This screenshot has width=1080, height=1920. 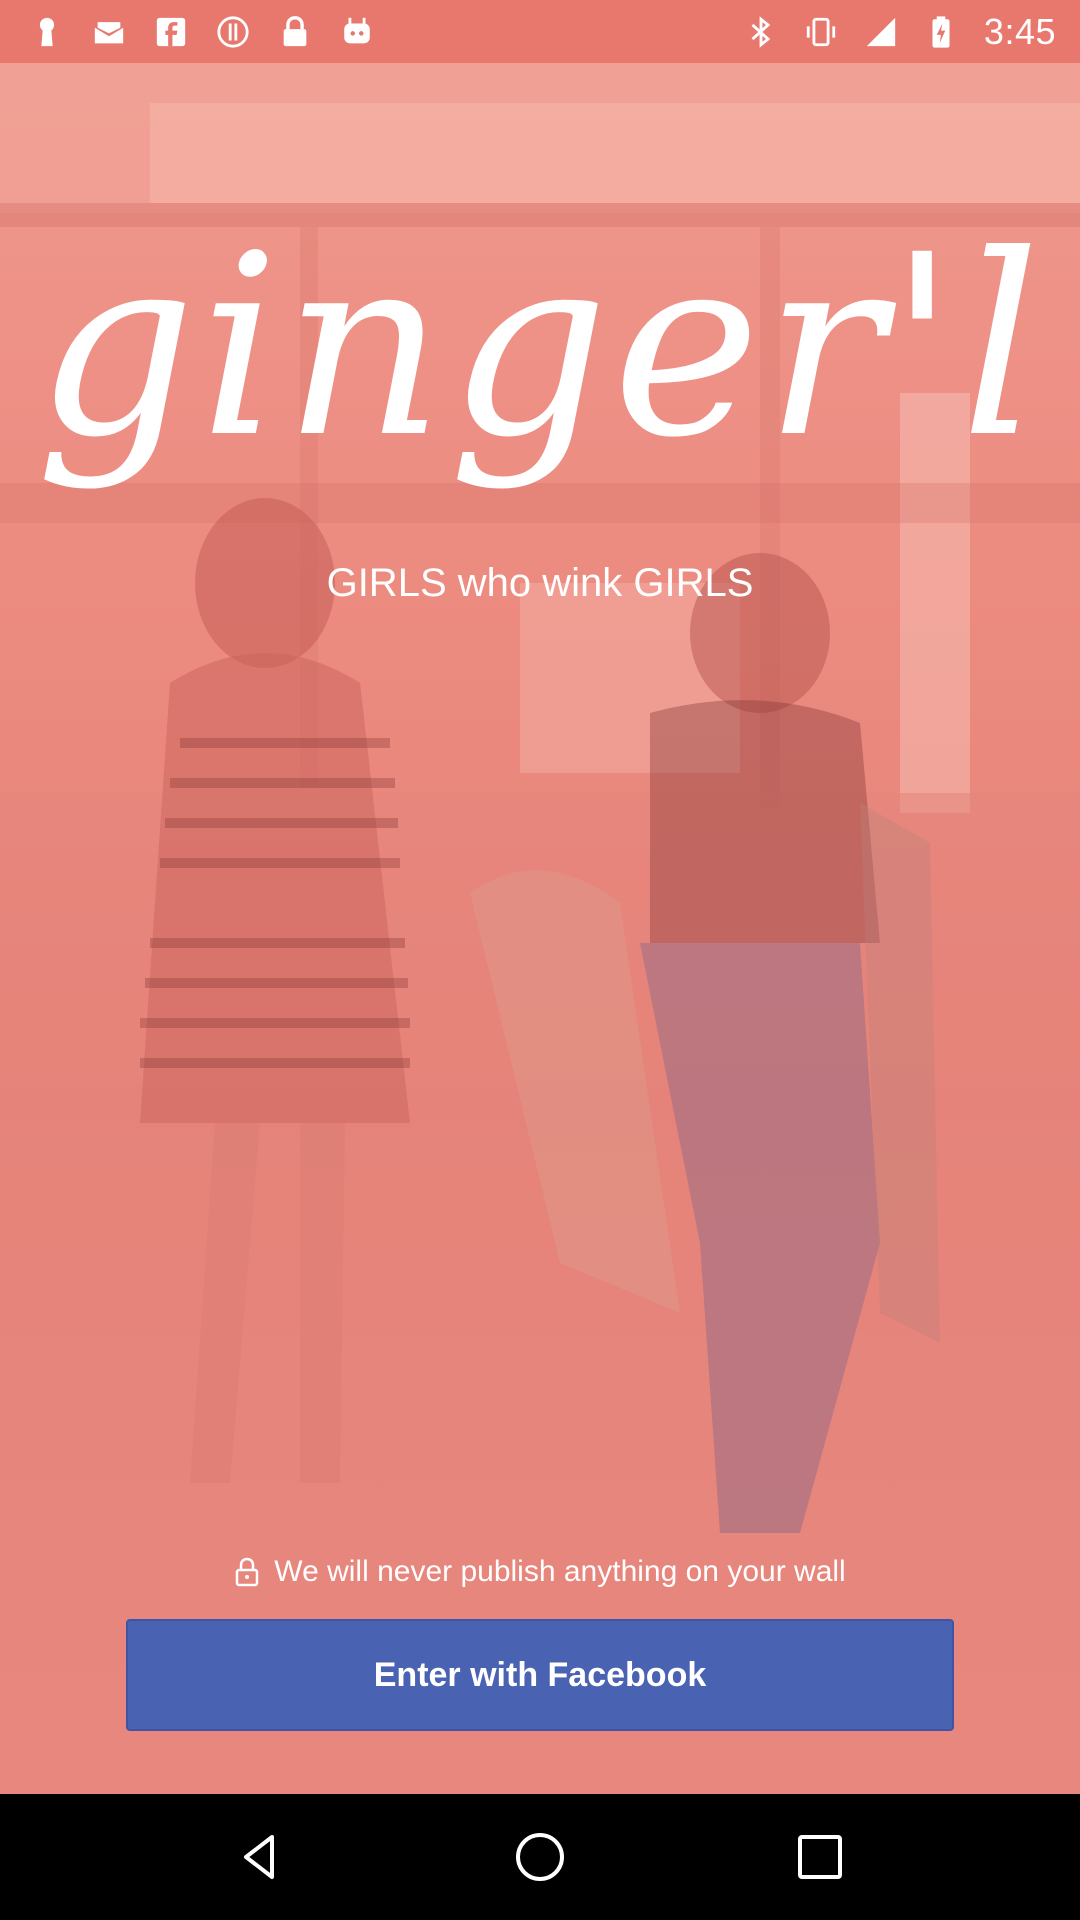 What do you see at coordinates (761, 32) in the screenshot?
I see `bluetooth-icon` at bounding box center [761, 32].